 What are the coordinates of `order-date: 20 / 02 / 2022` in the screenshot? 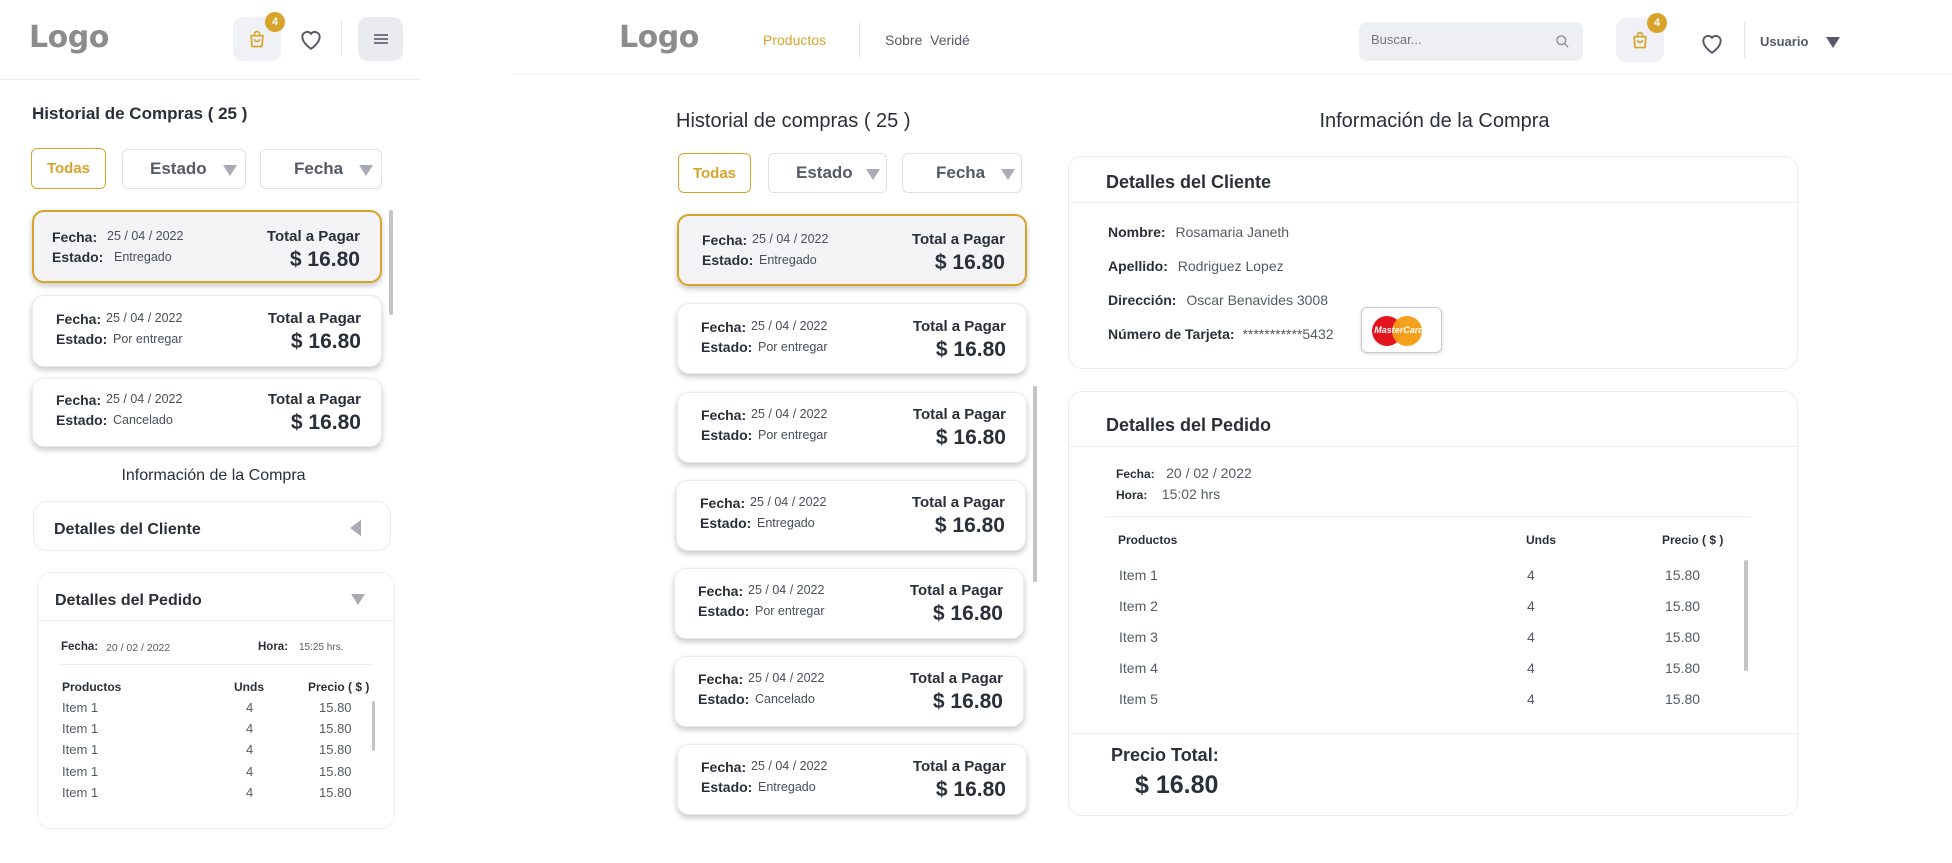 It's located at (1209, 473).